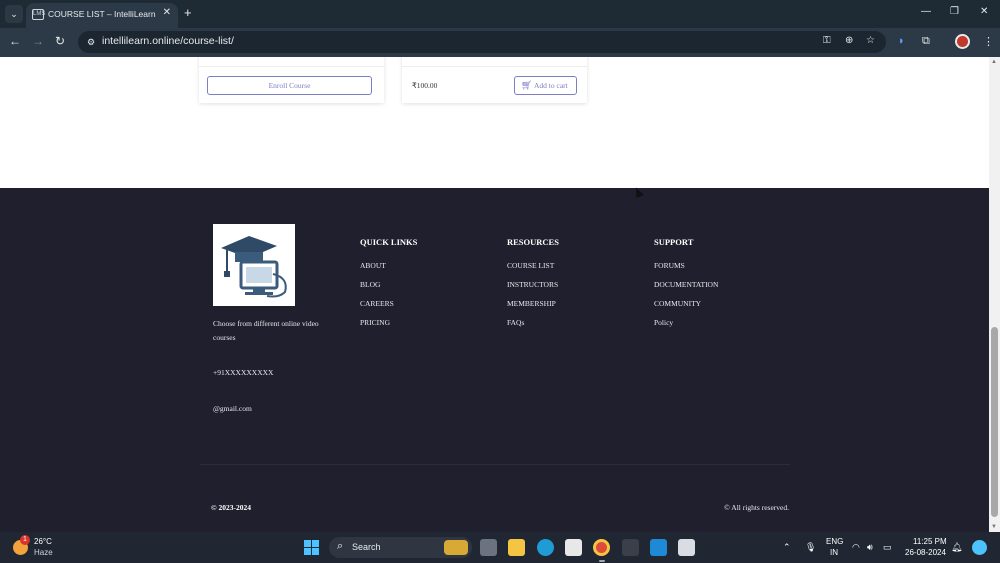 Image resolution: width=1000 pixels, height=563 pixels. Describe the element at coordinates (15, 41) in the screenshot. I see `back-arrow-icon: ←` at that location.